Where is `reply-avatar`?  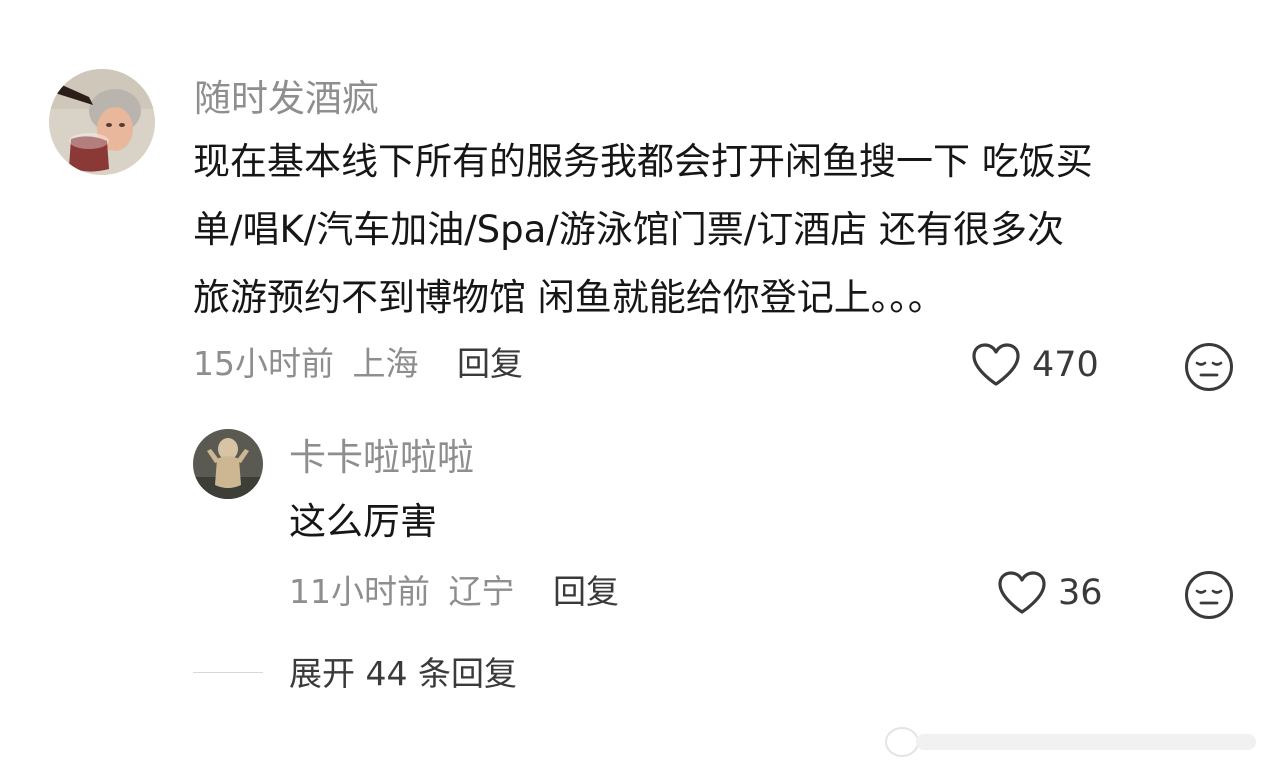 reply-avatar is located at coordinates (228, 464).